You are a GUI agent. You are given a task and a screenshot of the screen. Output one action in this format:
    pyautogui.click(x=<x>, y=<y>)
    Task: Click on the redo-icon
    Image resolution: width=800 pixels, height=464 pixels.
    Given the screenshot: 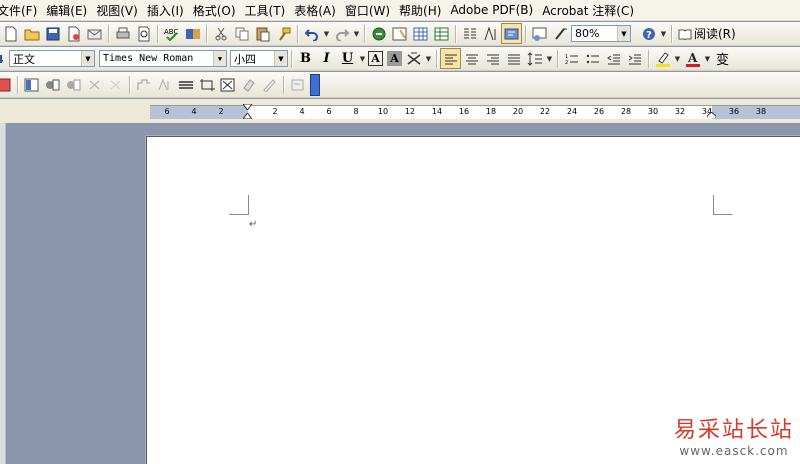 What is the action you would take?
    pyautogui.click(x=341, y=33)
    